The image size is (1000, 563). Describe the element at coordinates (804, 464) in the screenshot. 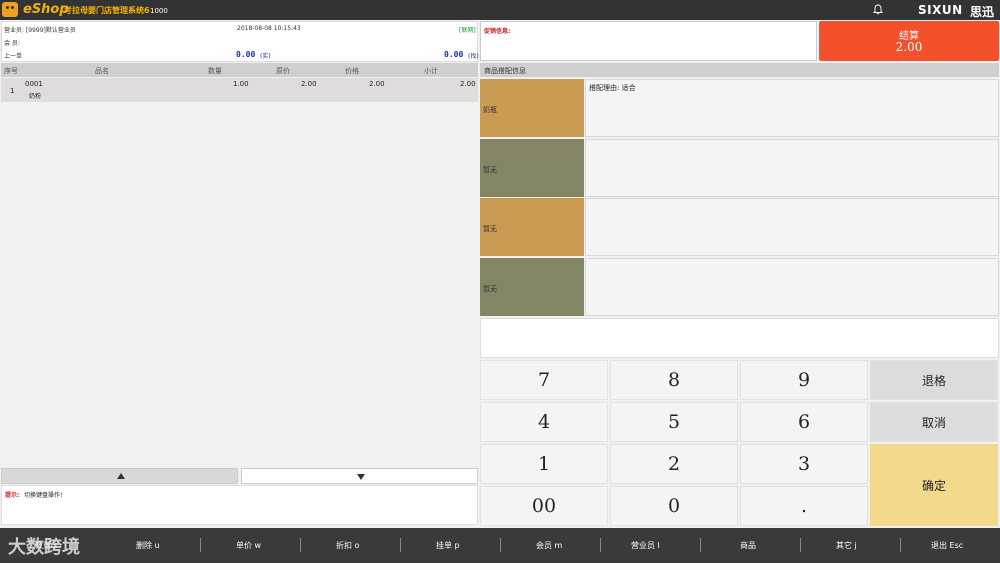

I see `key-3: 3` at that location.